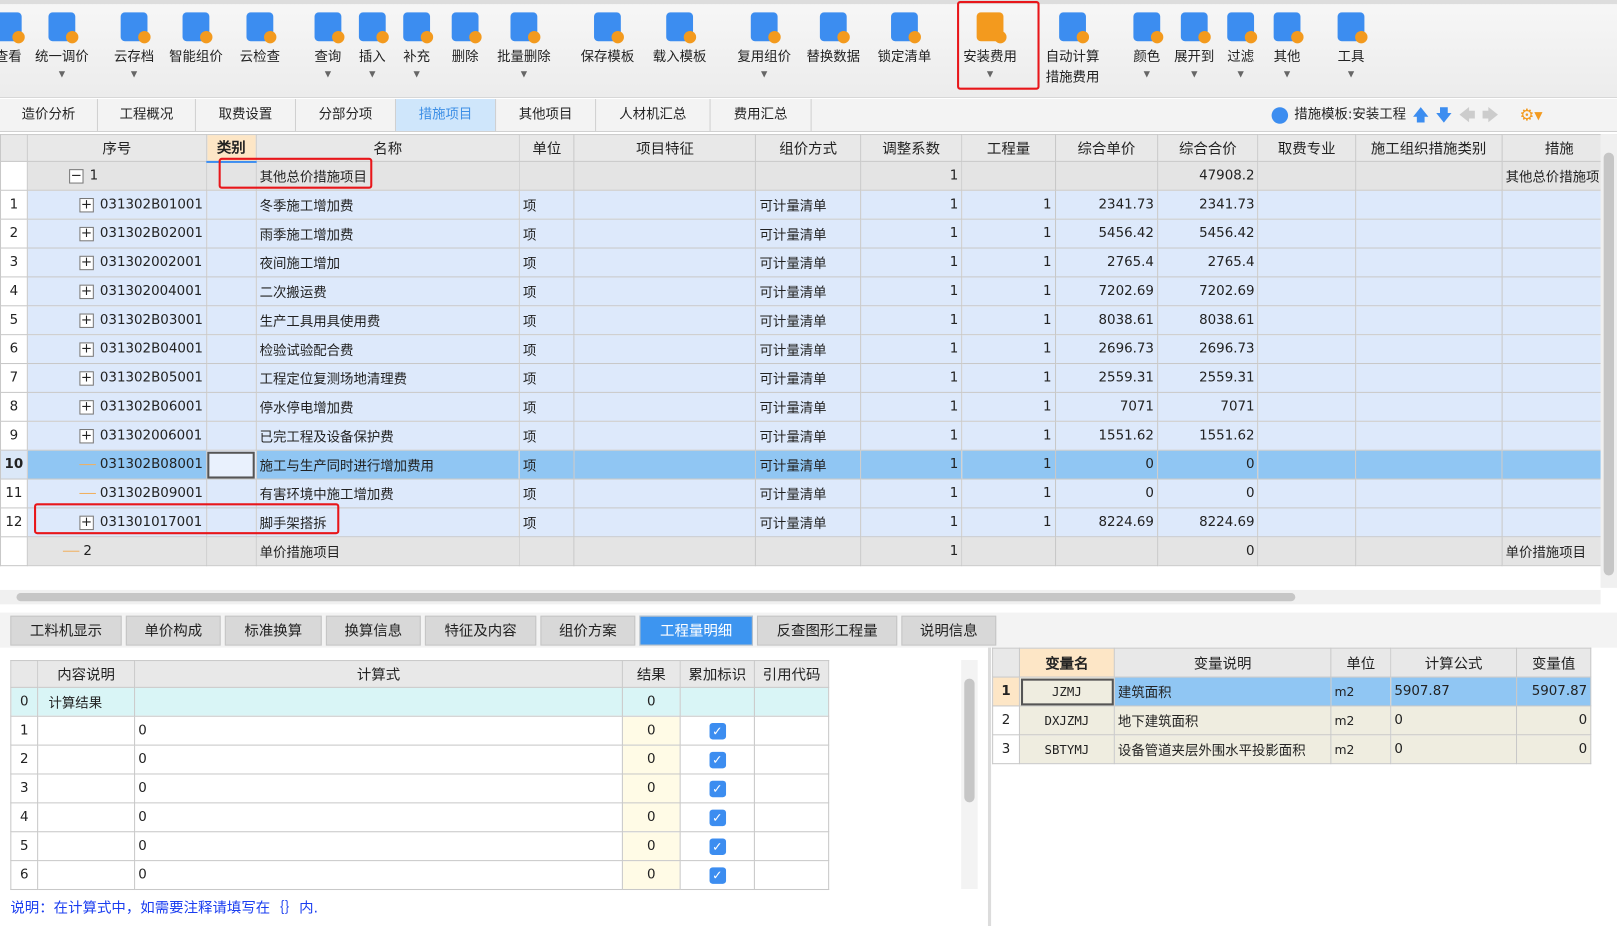 This screenshot has width=1617, height=926. What do you see at coordinates (911, 522) in the screenshot?
I see `cell-coef: 1` at bounding box center [911, 522].